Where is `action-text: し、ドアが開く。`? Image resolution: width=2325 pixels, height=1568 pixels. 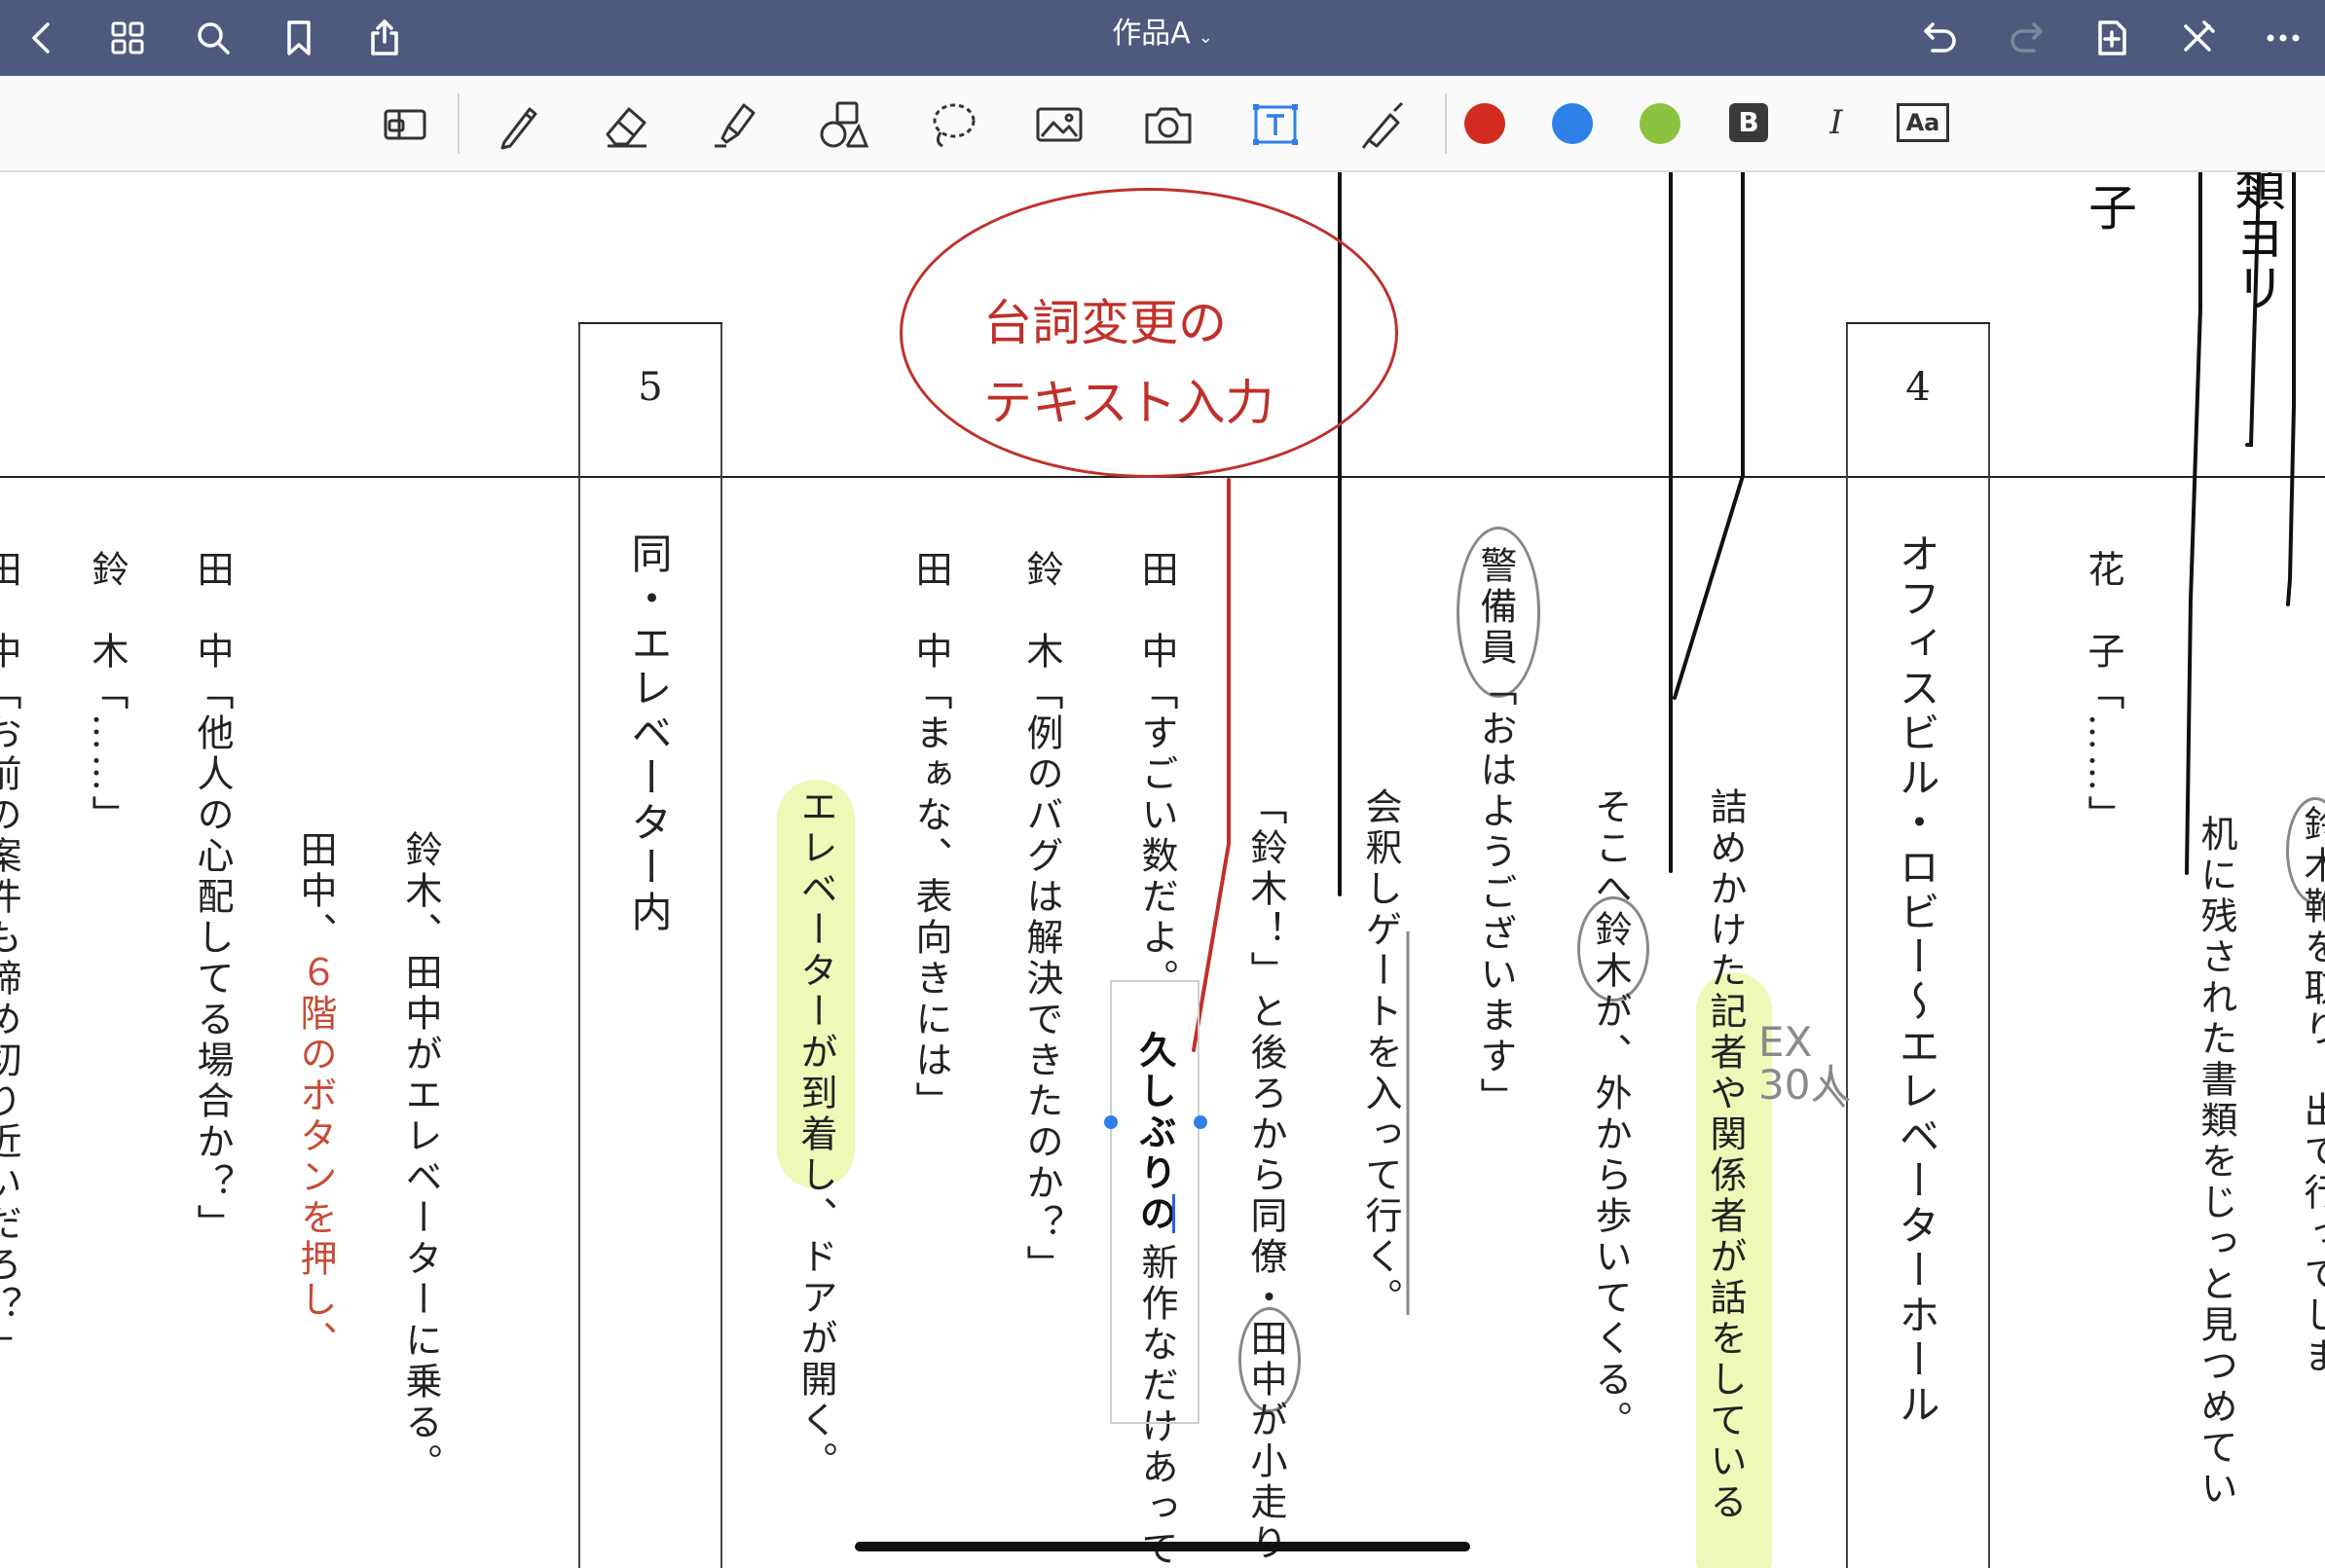
action-text: し、ドアが開く。 is located at coordinates (815, 1318).